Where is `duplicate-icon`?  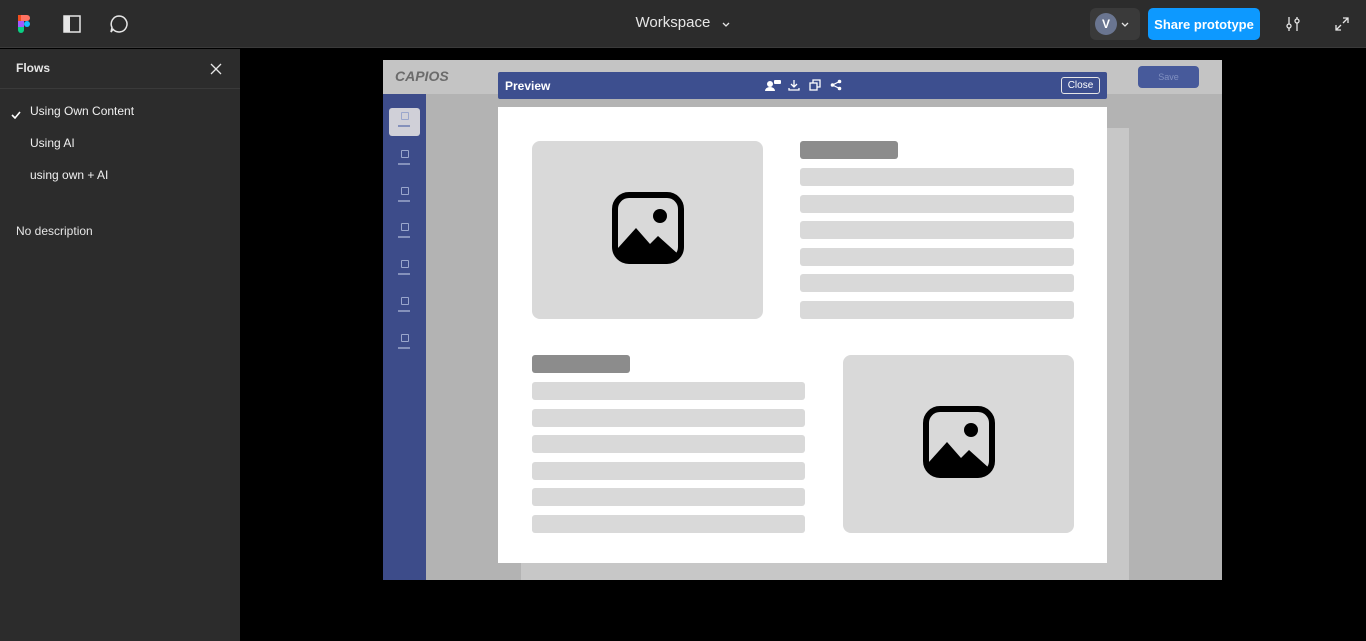 duplicate-icon is located at coordinates (815, 85).